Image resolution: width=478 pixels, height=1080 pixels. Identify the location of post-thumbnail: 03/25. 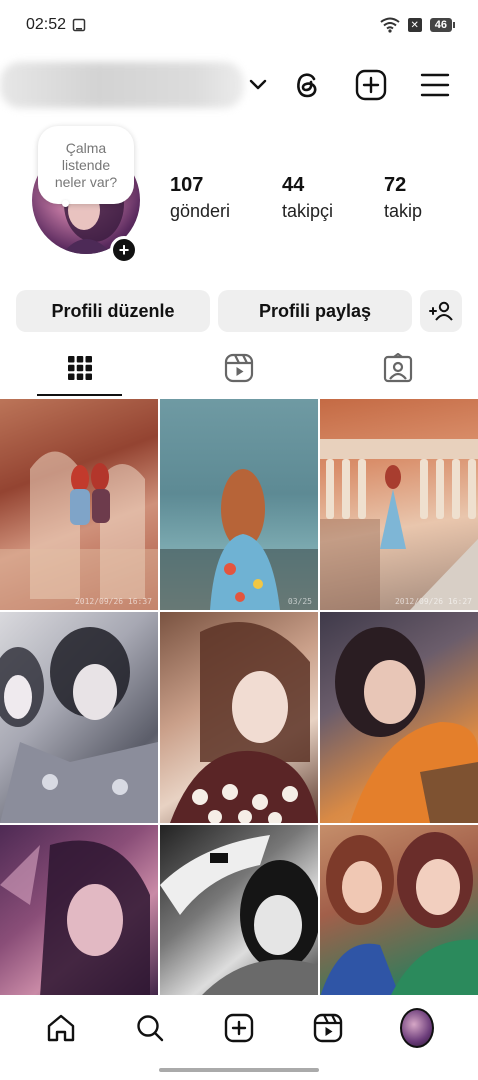
(239, 504).